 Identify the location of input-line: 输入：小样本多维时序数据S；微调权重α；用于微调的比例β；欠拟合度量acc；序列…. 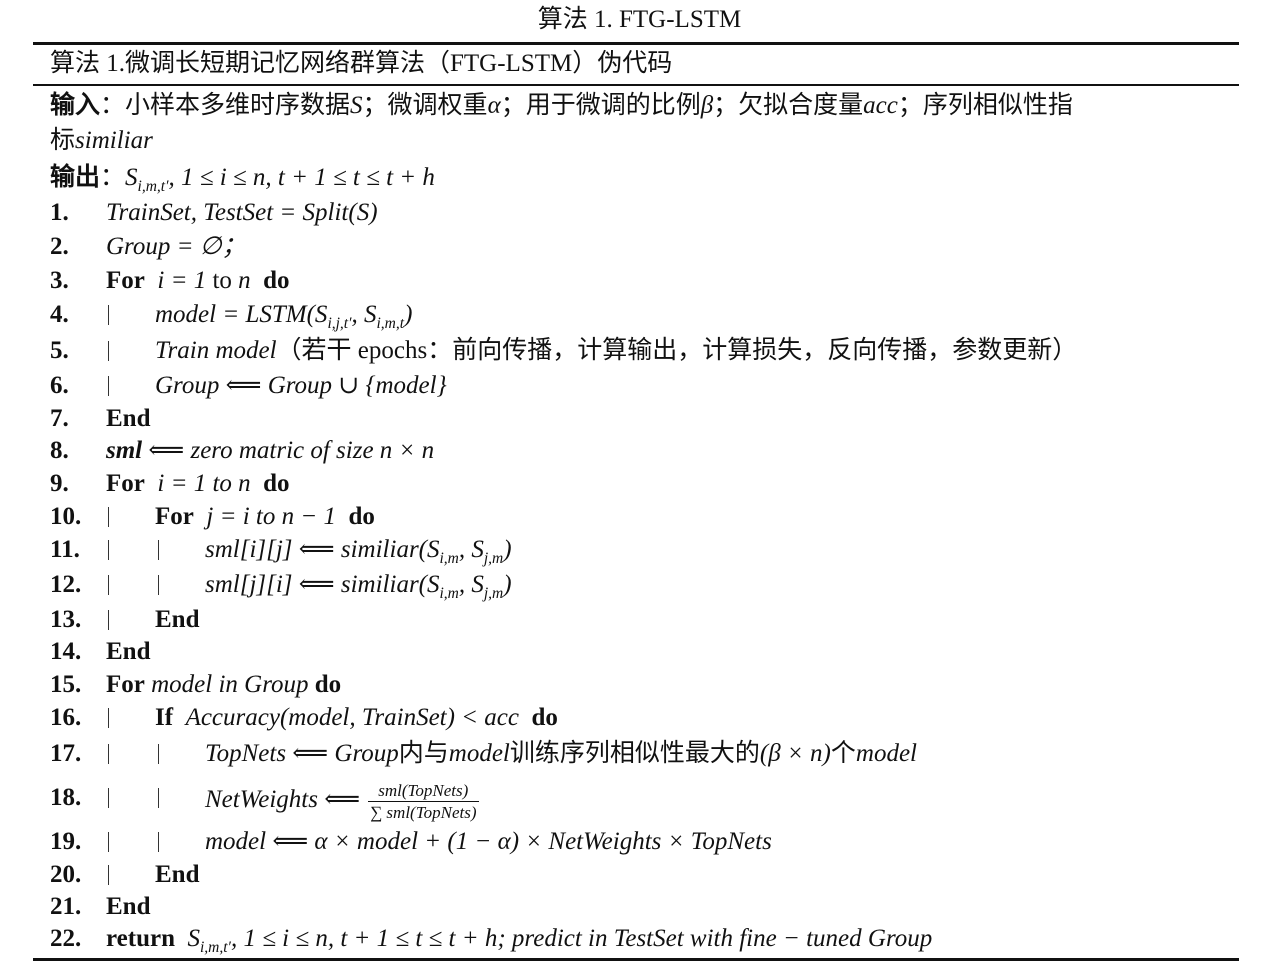
(561, 106).